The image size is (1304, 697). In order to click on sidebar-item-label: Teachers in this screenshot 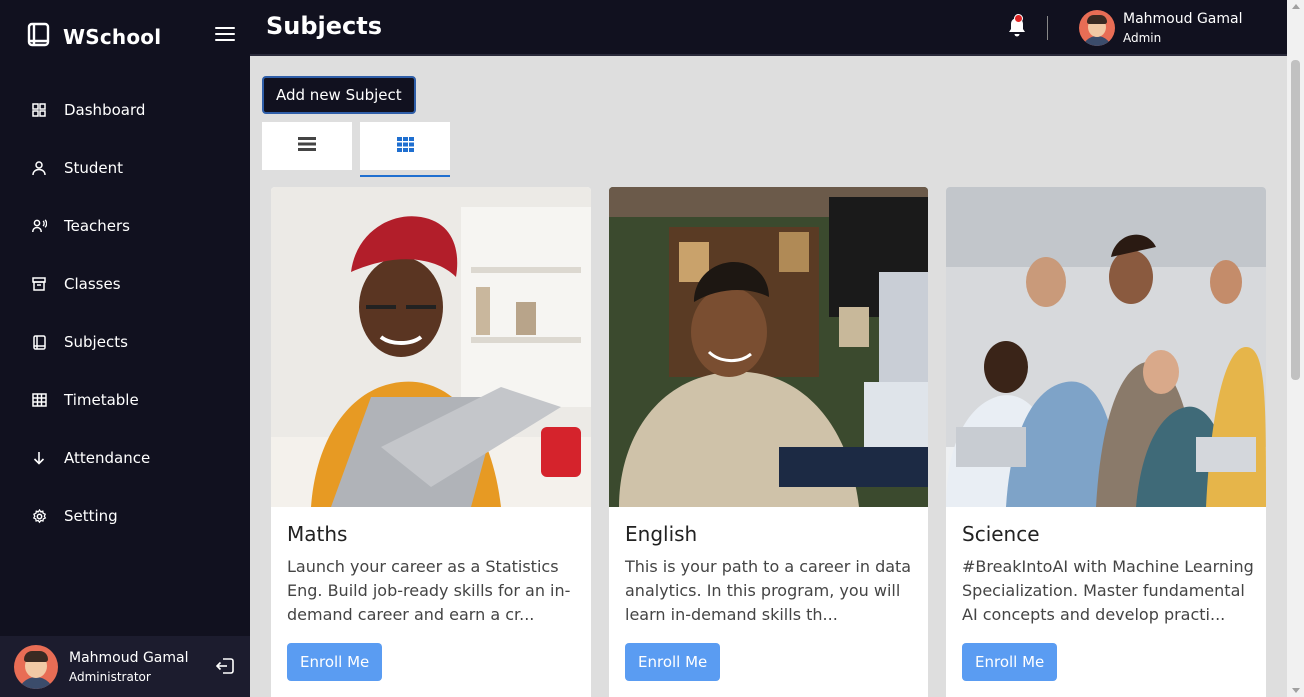, I will do `click(97, 226)`.